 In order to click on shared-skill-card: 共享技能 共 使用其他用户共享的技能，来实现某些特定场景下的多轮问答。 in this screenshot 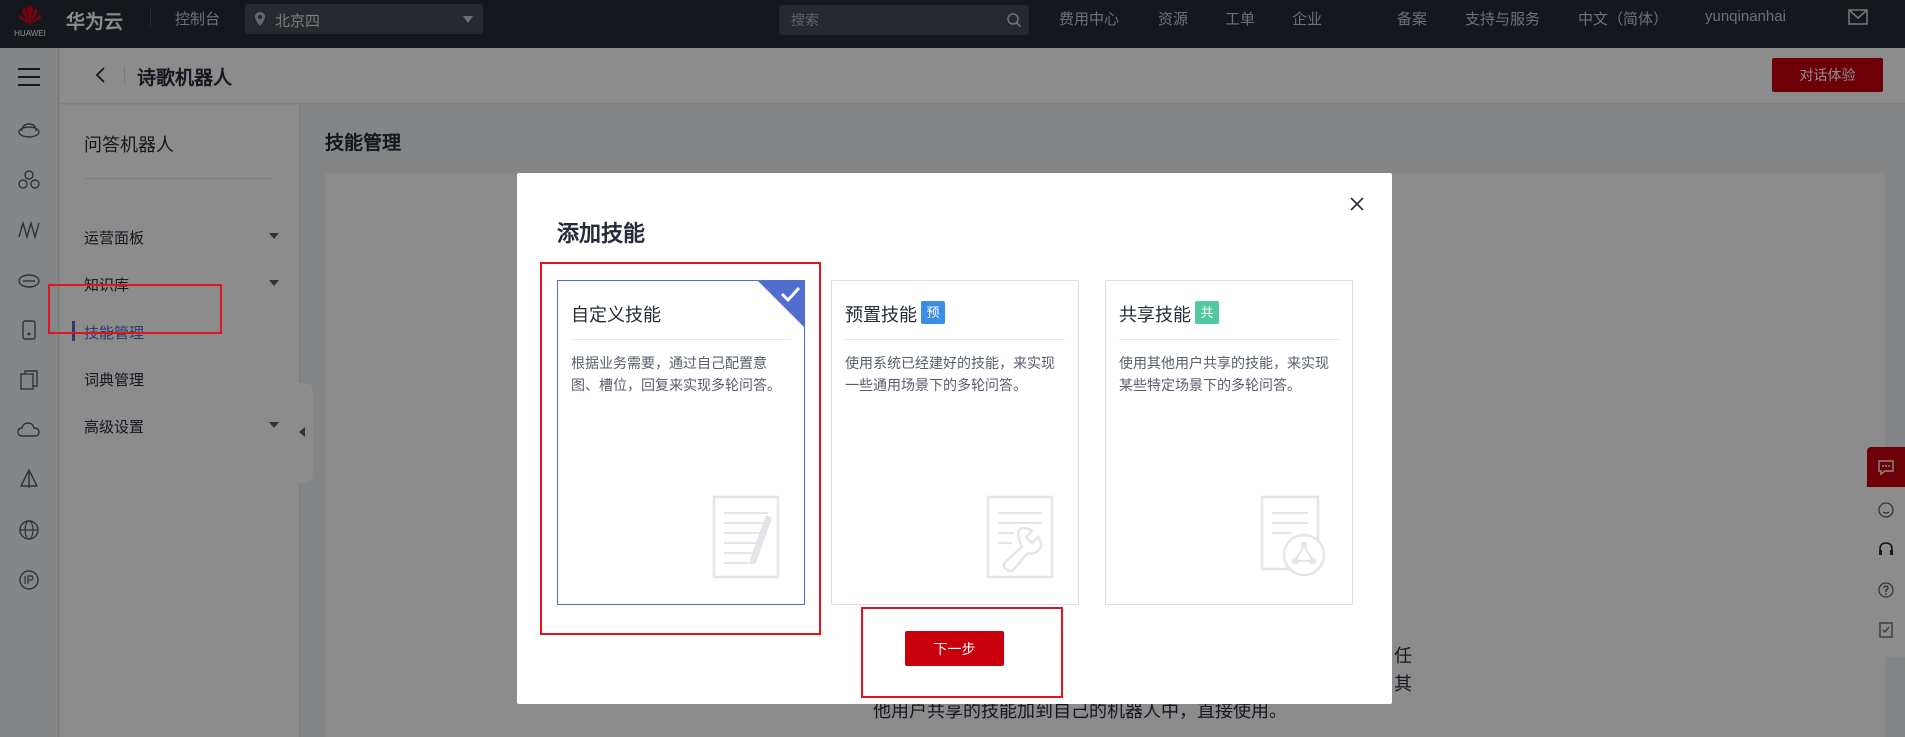, I will do `click(1229, 442)`.